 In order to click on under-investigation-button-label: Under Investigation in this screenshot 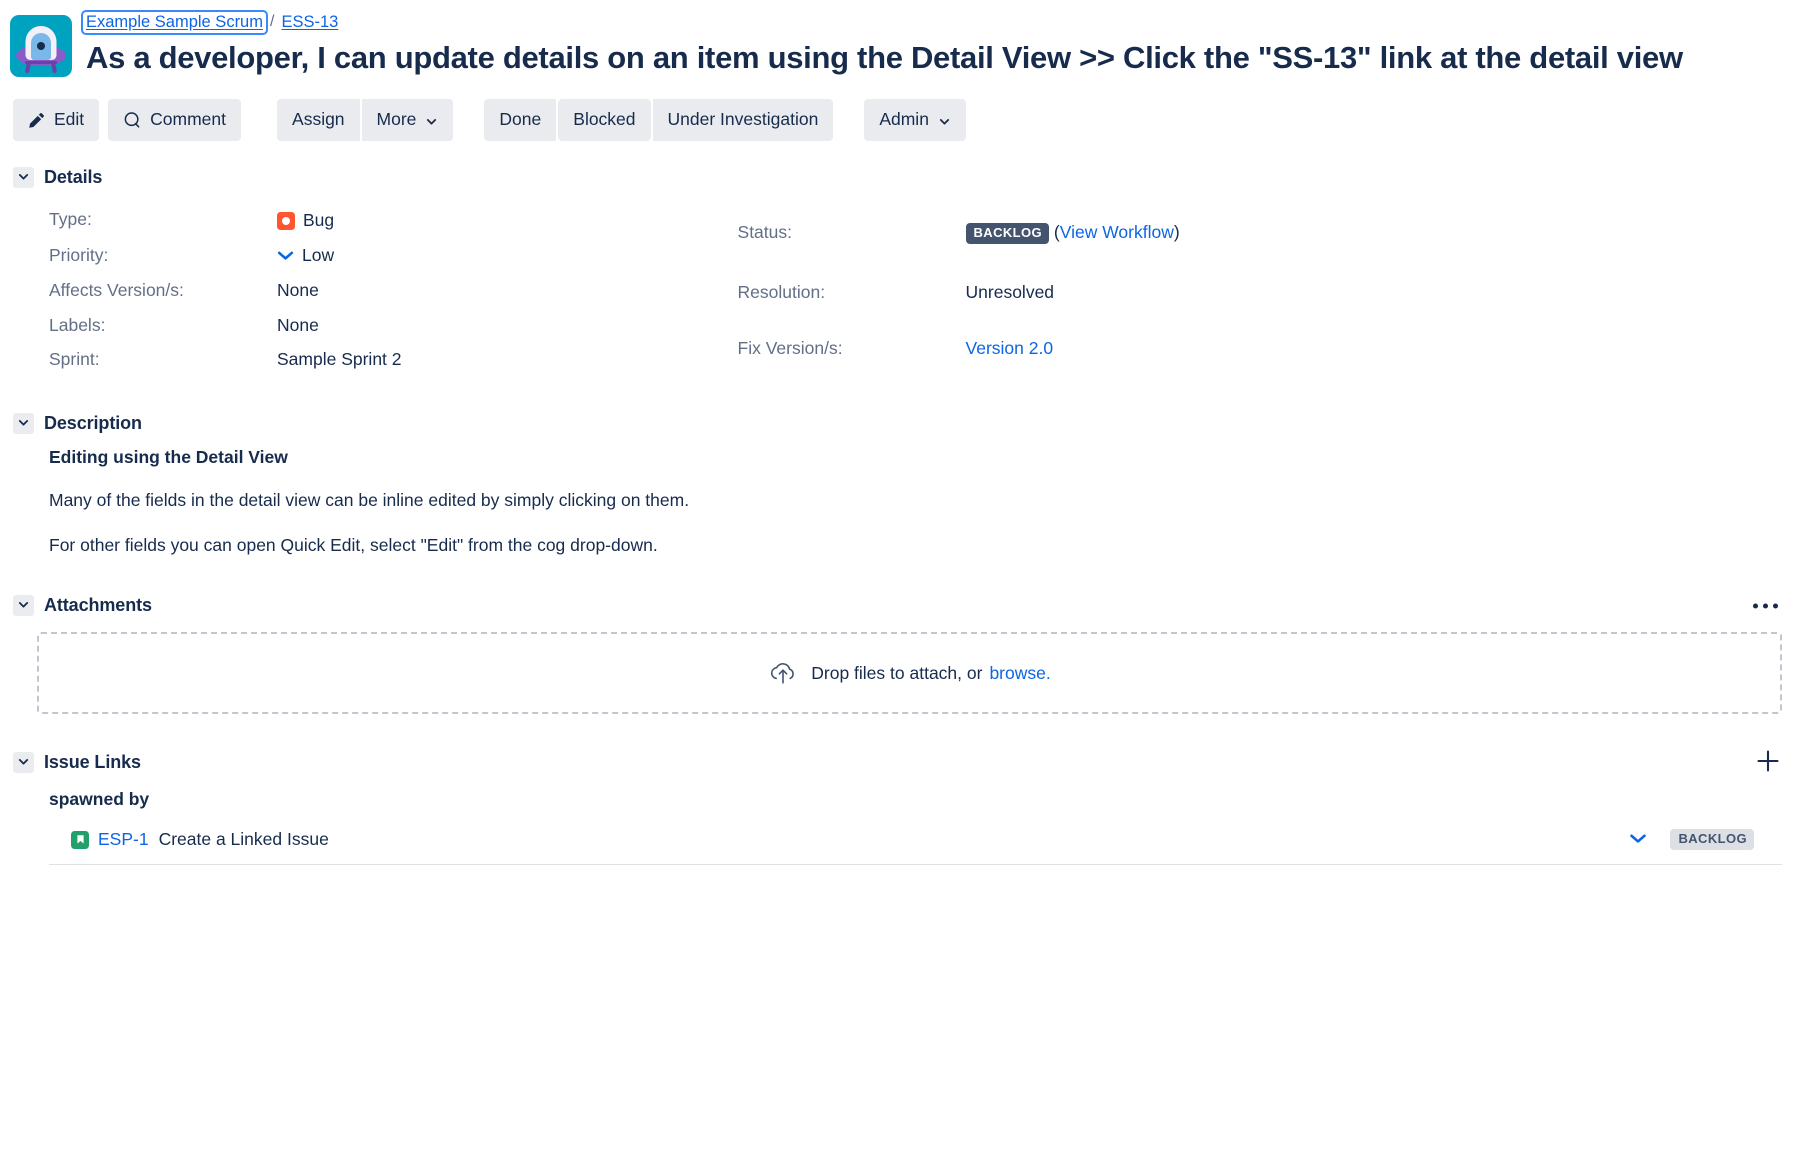, I will do `click(743, 119)`.